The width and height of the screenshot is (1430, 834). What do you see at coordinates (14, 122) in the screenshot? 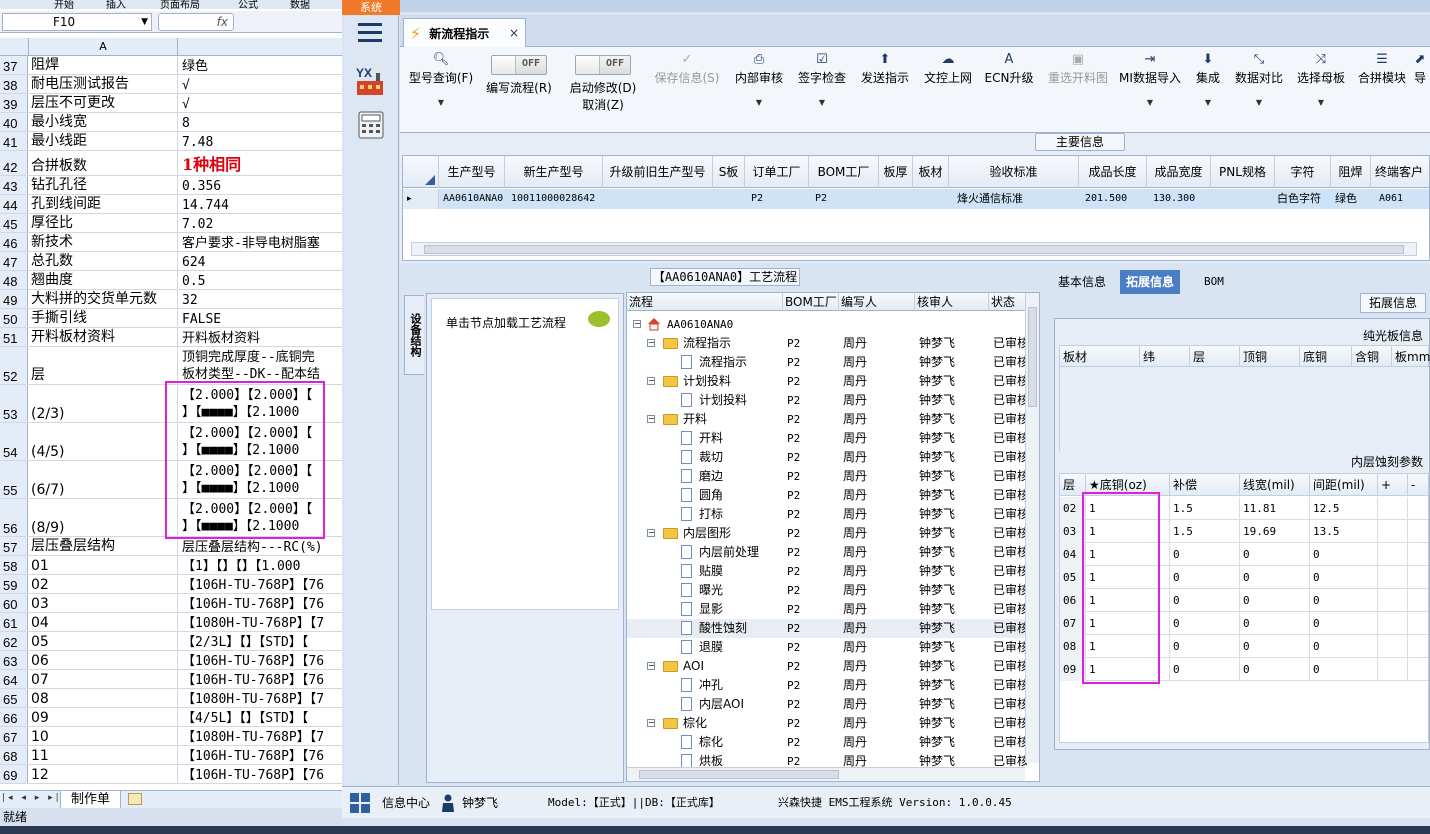
I see `row-number: 40` at bounding box center [14, 122].